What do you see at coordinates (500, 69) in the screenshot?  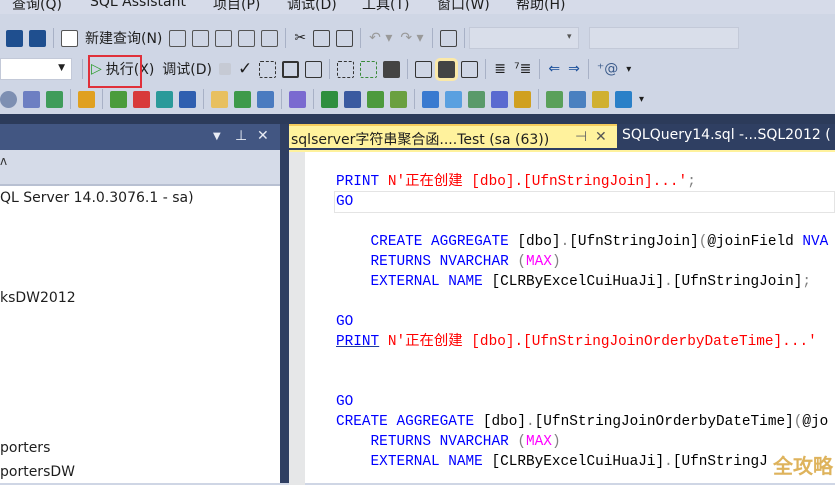 I see `comment-icon: ≣` at bounding box center [500, 69].